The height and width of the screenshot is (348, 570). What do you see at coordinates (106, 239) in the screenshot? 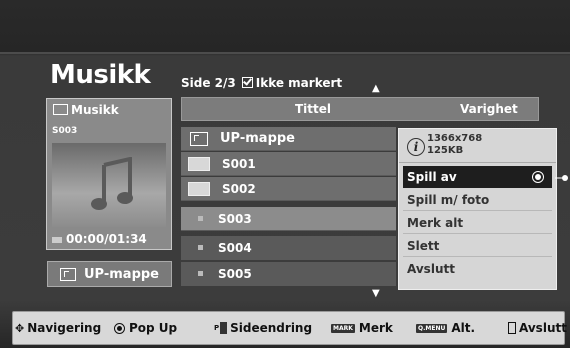
I see `playback-time-text: 00:00/01:34` at bounding box center [106, 239].